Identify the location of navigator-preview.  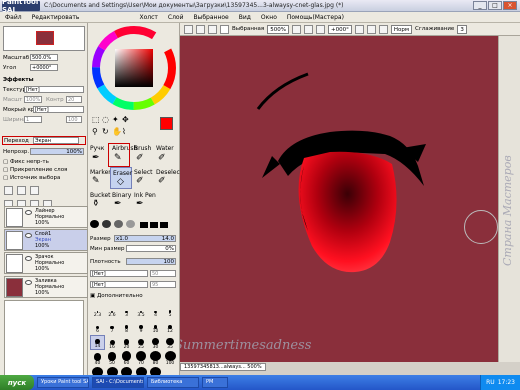
(44, 38).